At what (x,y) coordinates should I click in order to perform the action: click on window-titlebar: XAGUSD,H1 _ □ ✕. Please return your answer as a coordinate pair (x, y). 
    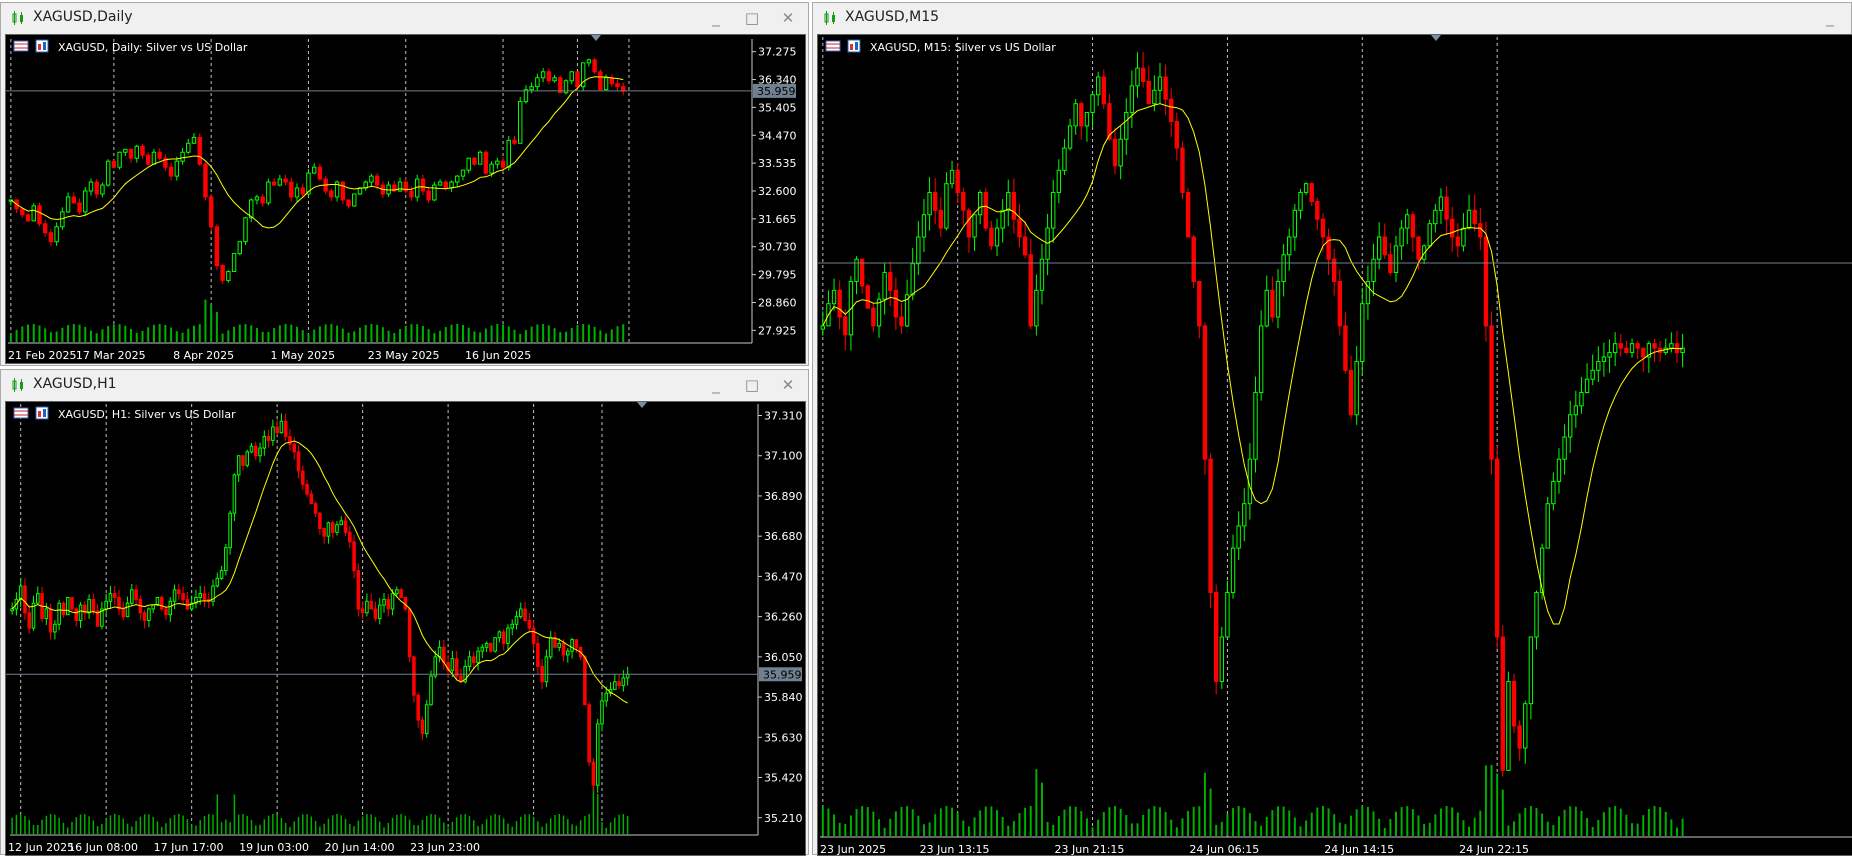
    Looking at the image, I should click on (404, 385).